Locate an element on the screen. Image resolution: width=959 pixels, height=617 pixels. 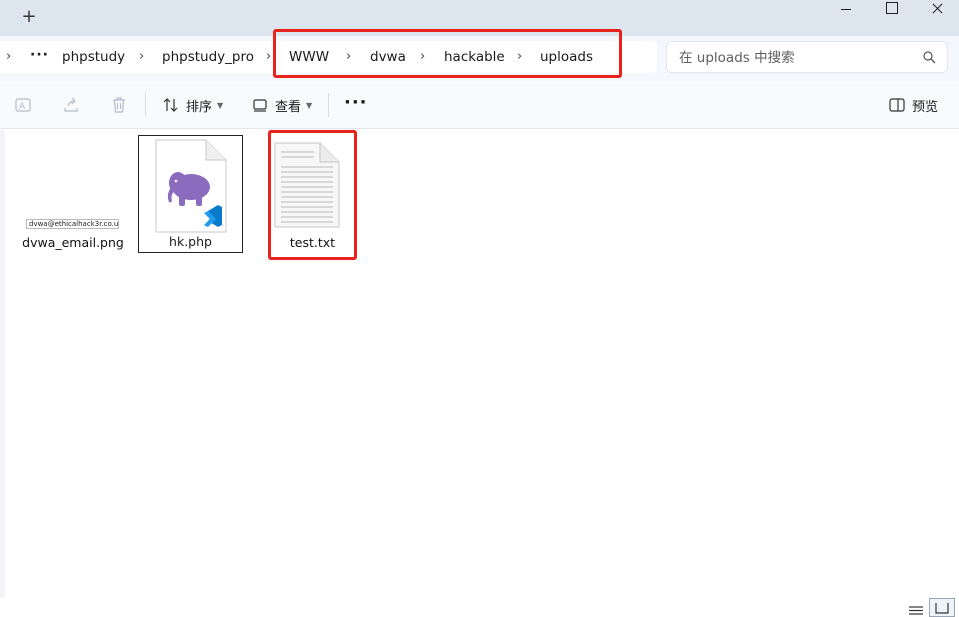
sort-label: 排序 is located at coordinates (199, 107).